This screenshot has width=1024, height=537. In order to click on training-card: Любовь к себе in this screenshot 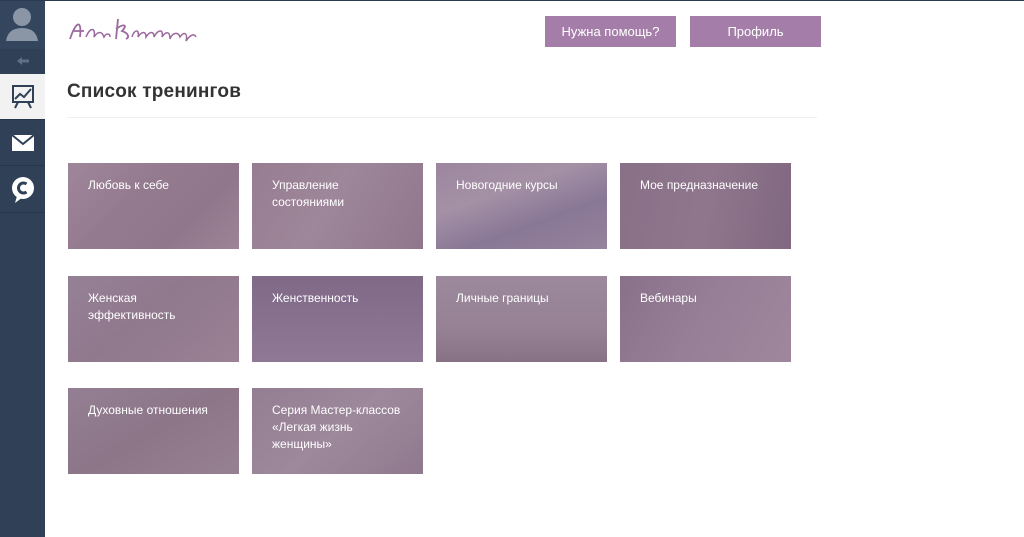, I will do `click(153, 206)`.